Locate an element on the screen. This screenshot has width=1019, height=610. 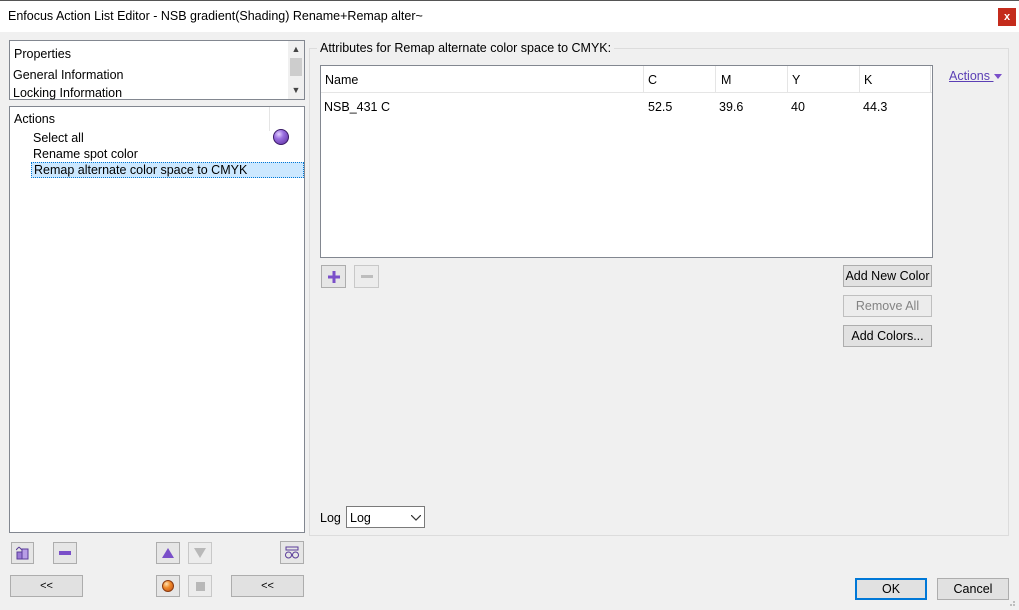
add-action-icon is located at coordinates (21, 553).